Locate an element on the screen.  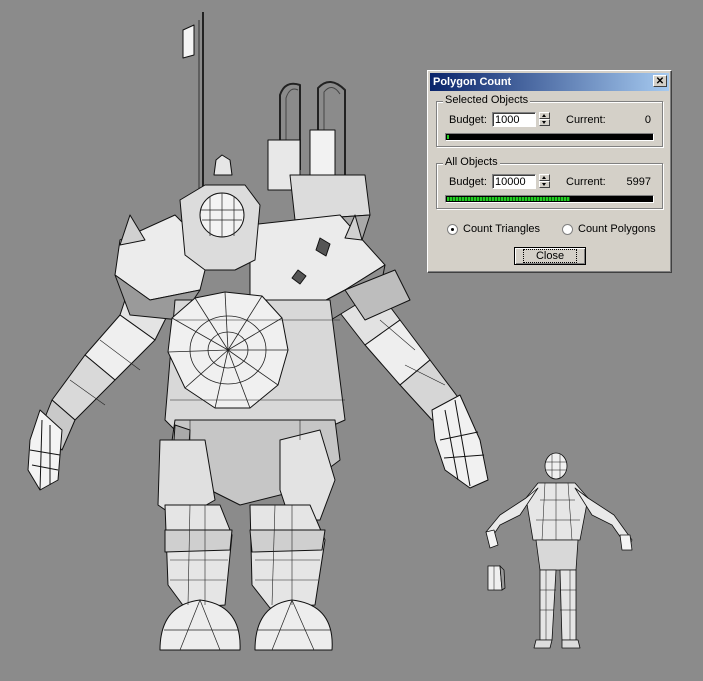
all-budget-spinner is located at coordinates (544, 181).